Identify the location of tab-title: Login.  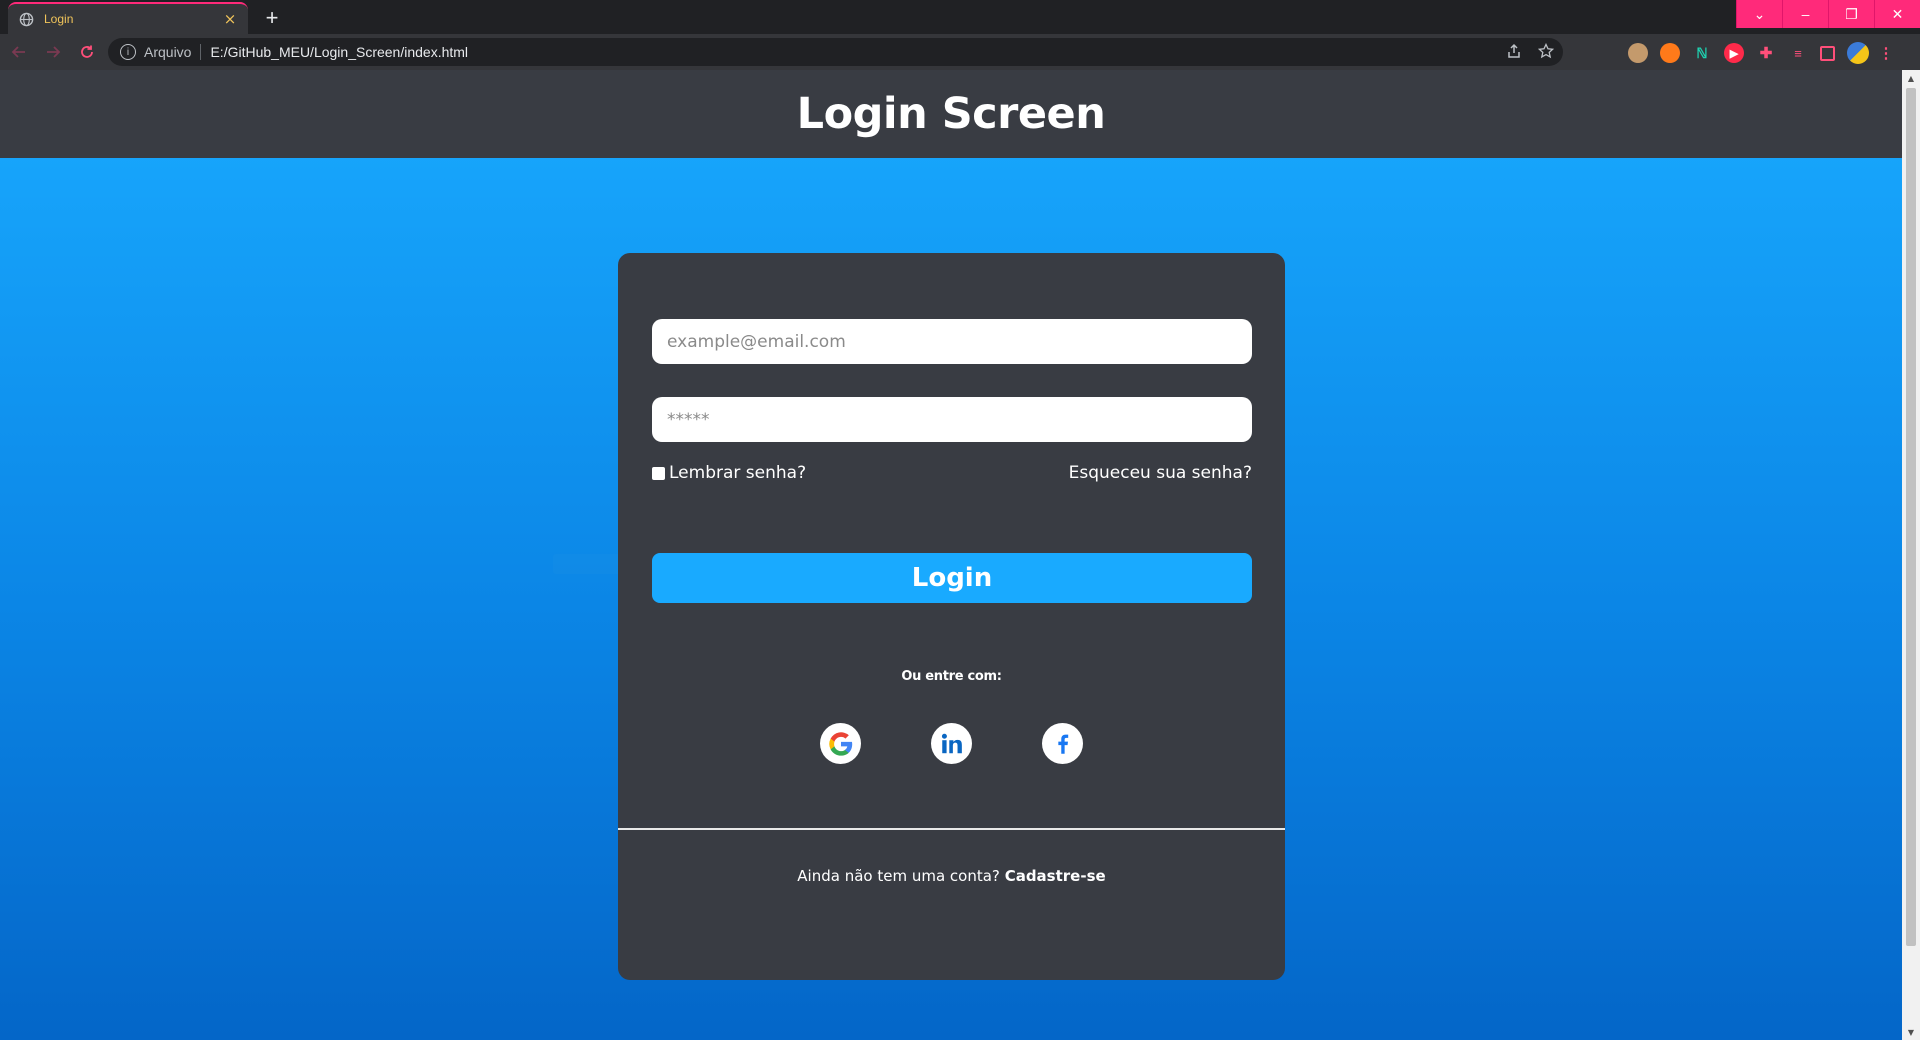
(59, 19).